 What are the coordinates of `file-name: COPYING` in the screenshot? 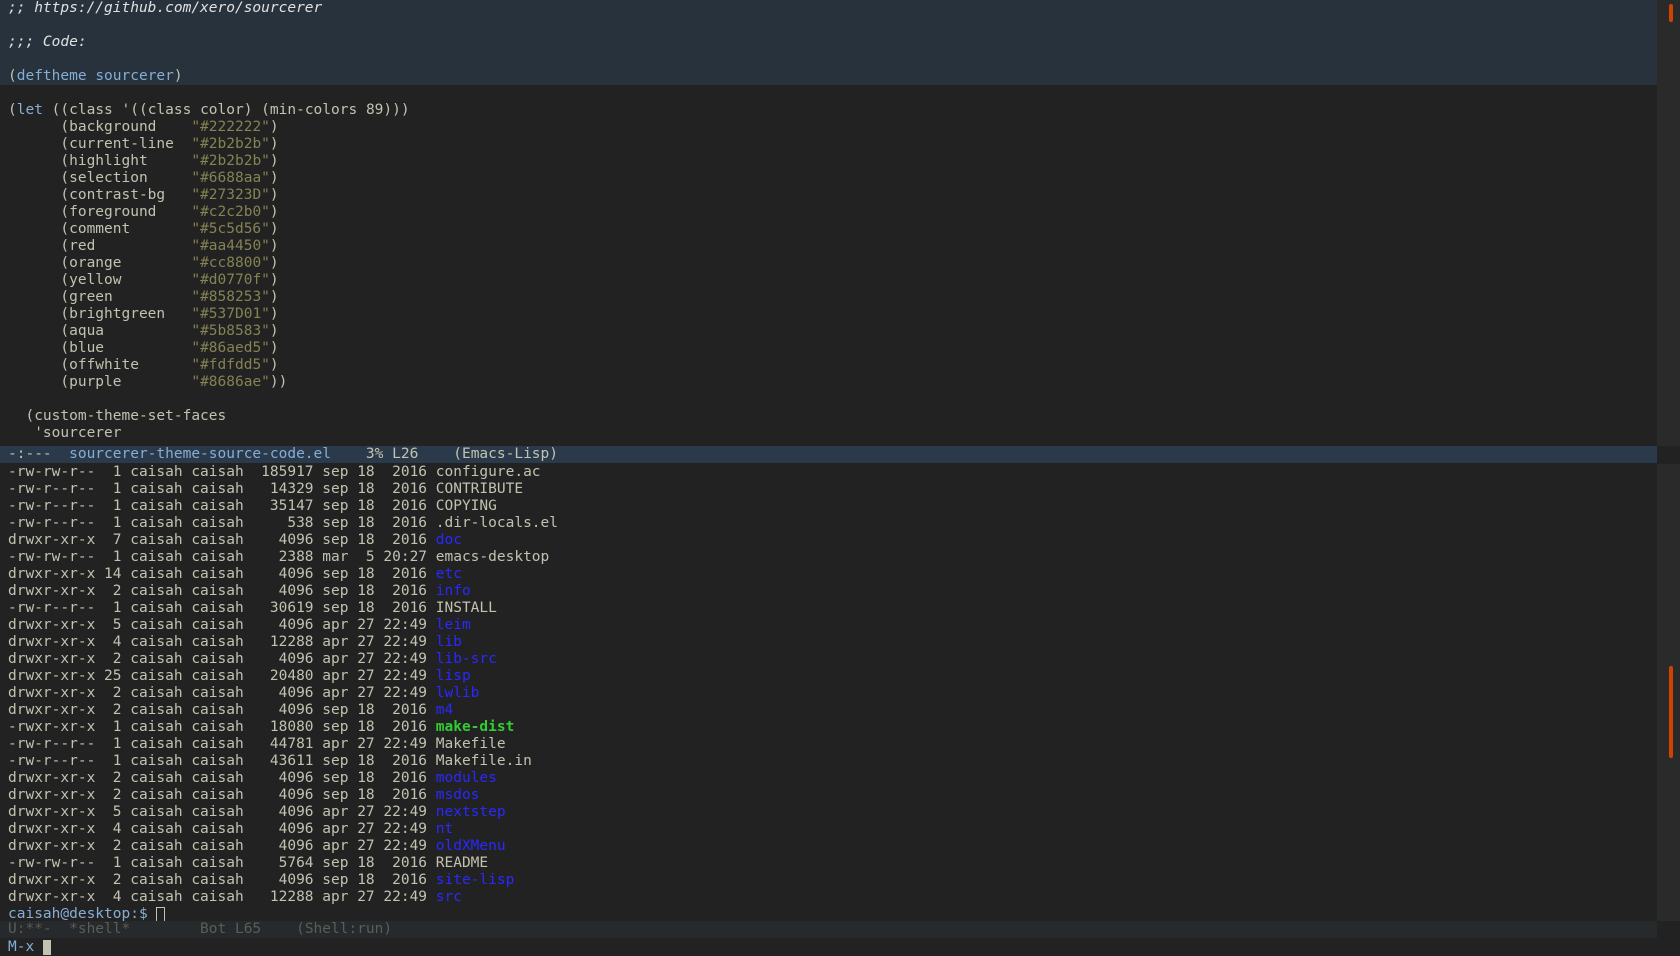 It's located at (466, 506).